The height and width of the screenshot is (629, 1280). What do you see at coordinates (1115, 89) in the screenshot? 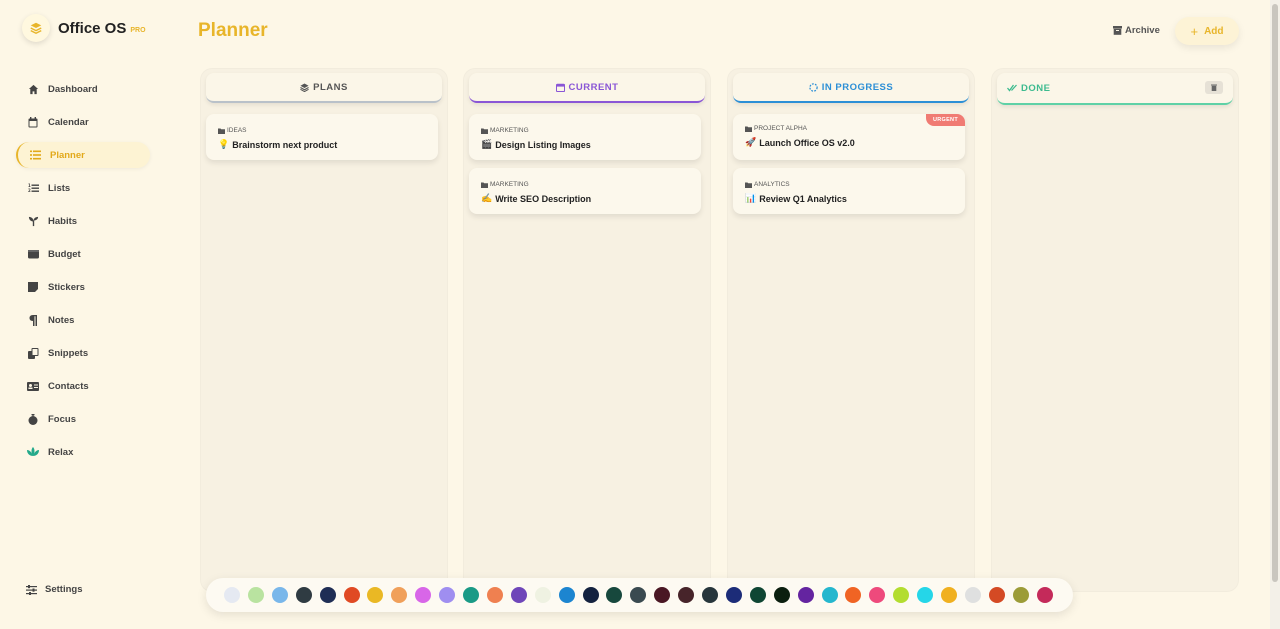
I see `column-header-done: DONE` at bounding box center [1115, 89].